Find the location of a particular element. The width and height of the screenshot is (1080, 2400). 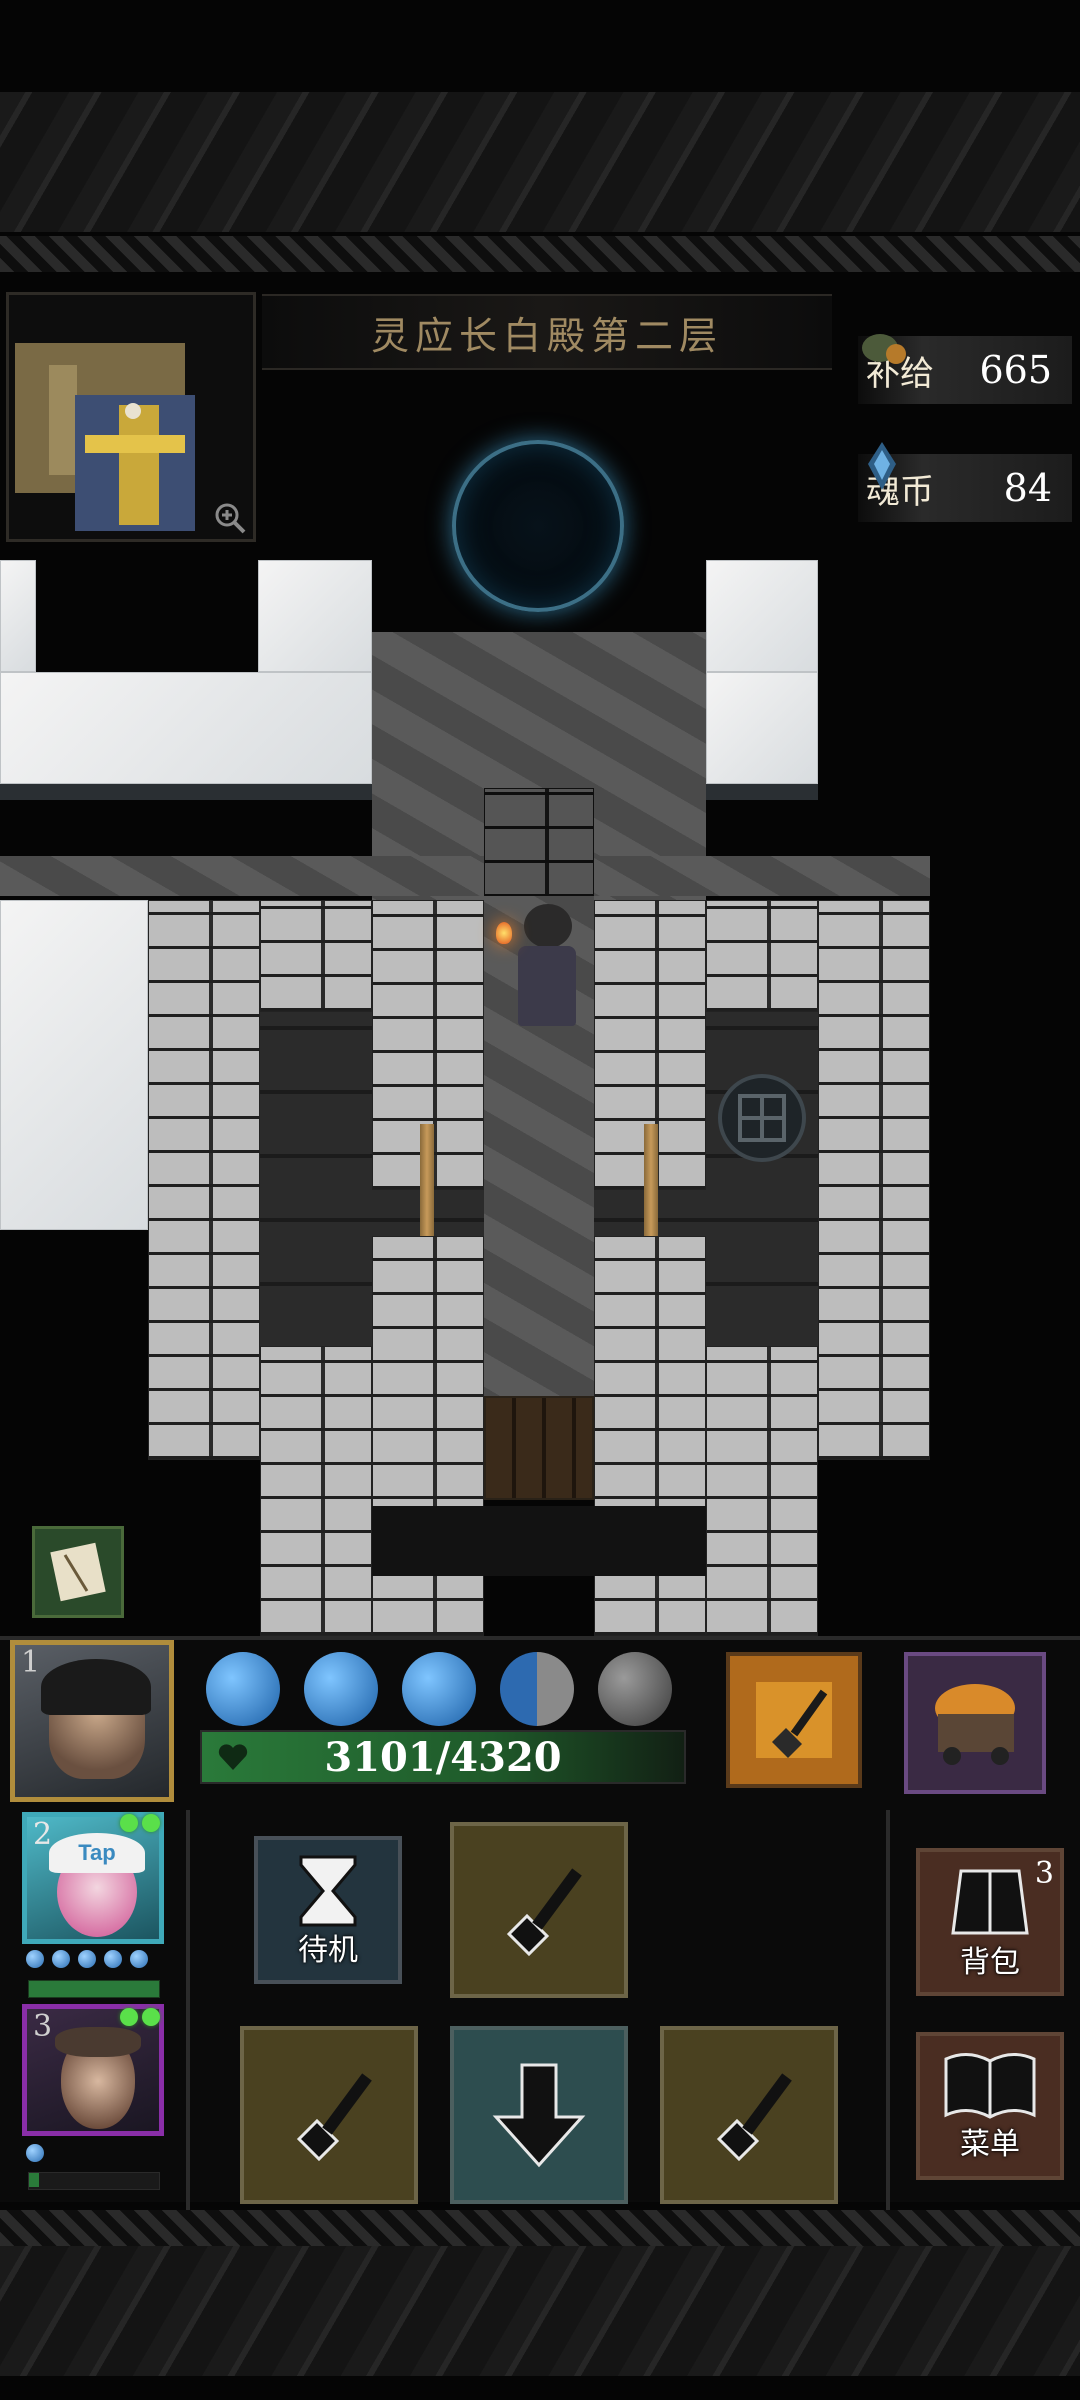

tap-cap-label: Tap is located at coordinates (97, 1853).